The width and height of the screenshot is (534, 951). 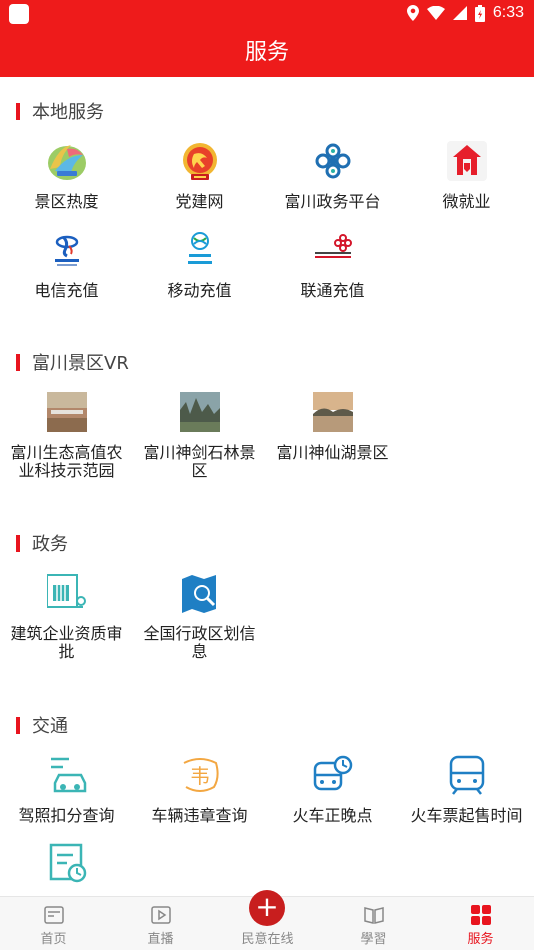 I want to click on stone-forest-photo, so click(x=199, y=412).